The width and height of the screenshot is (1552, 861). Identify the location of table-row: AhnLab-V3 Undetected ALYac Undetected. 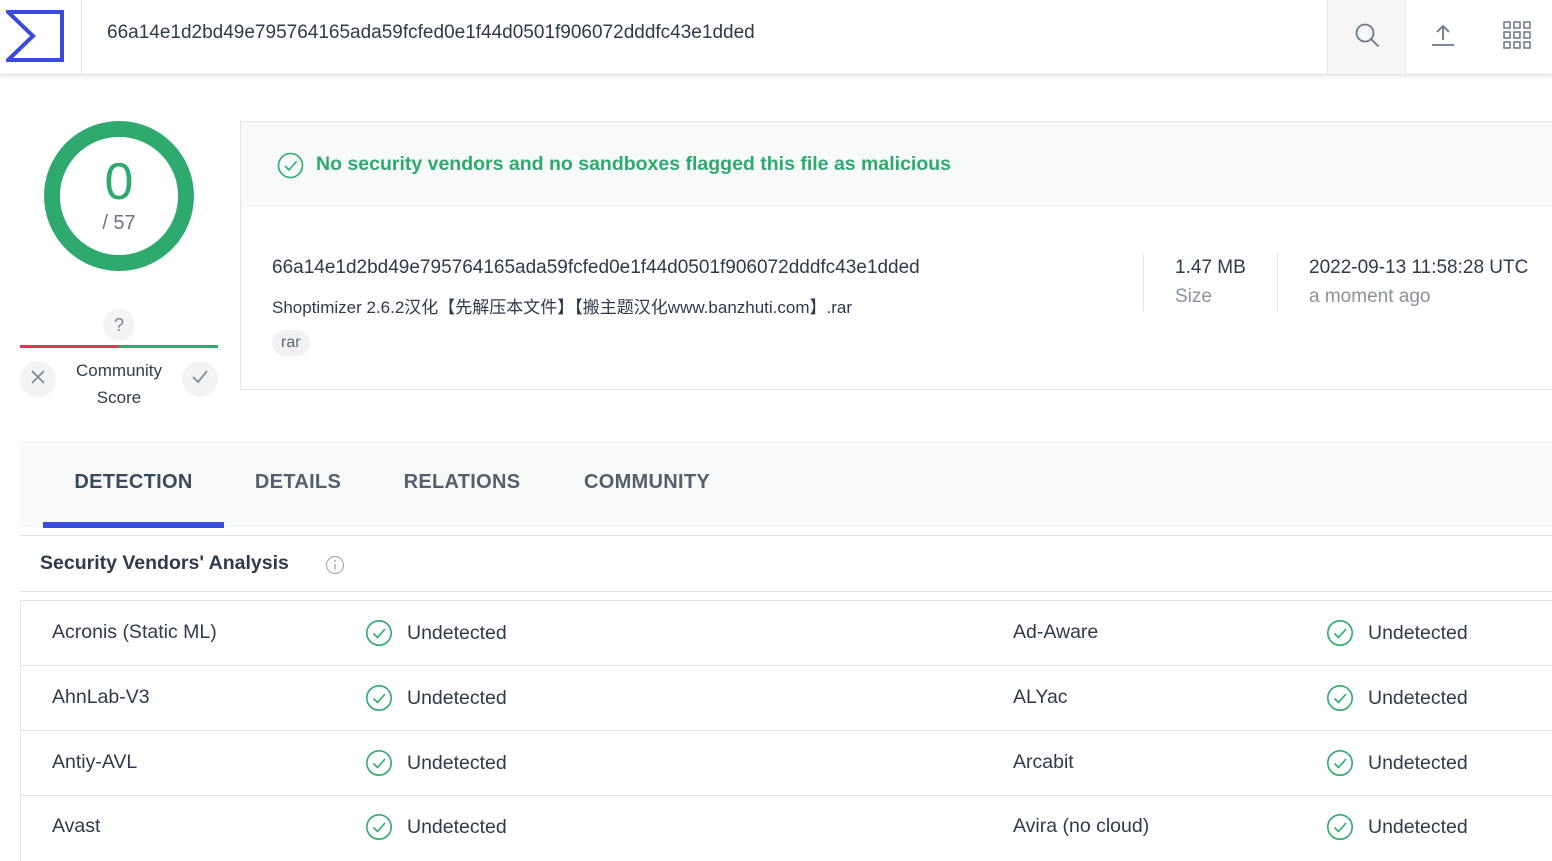
(786, 698).